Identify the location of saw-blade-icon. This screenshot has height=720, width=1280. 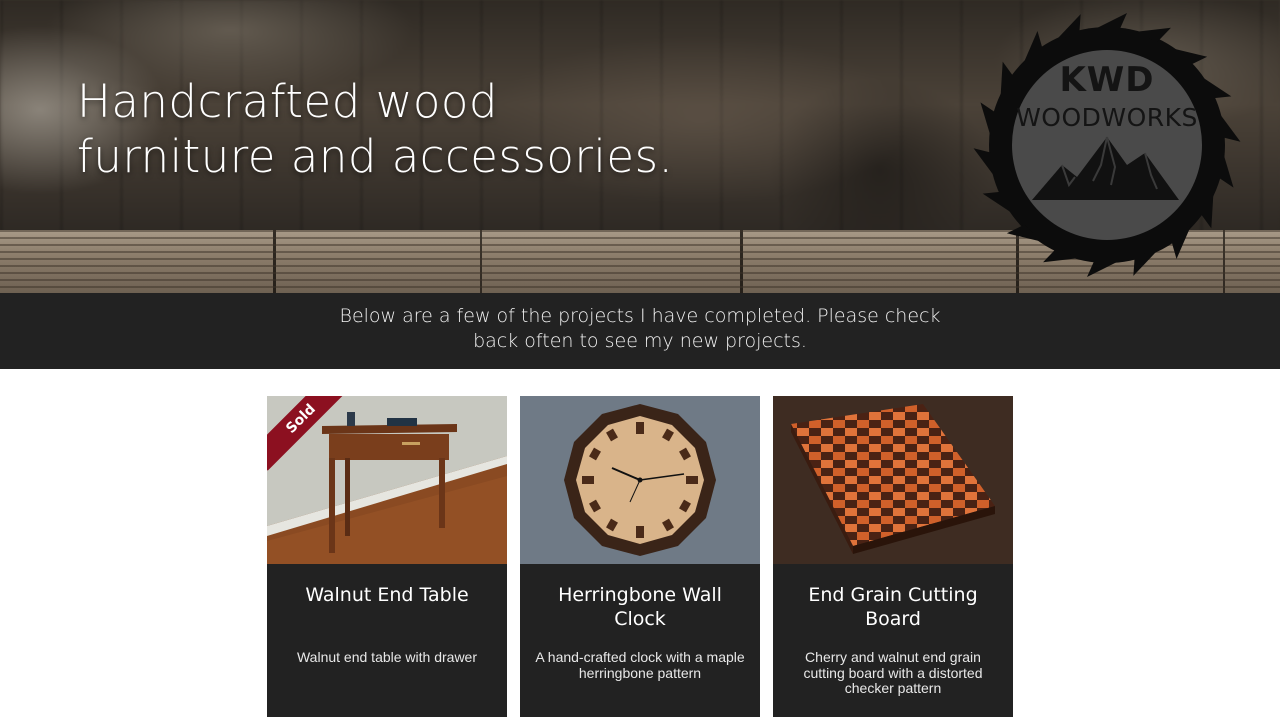
(1107, 145).